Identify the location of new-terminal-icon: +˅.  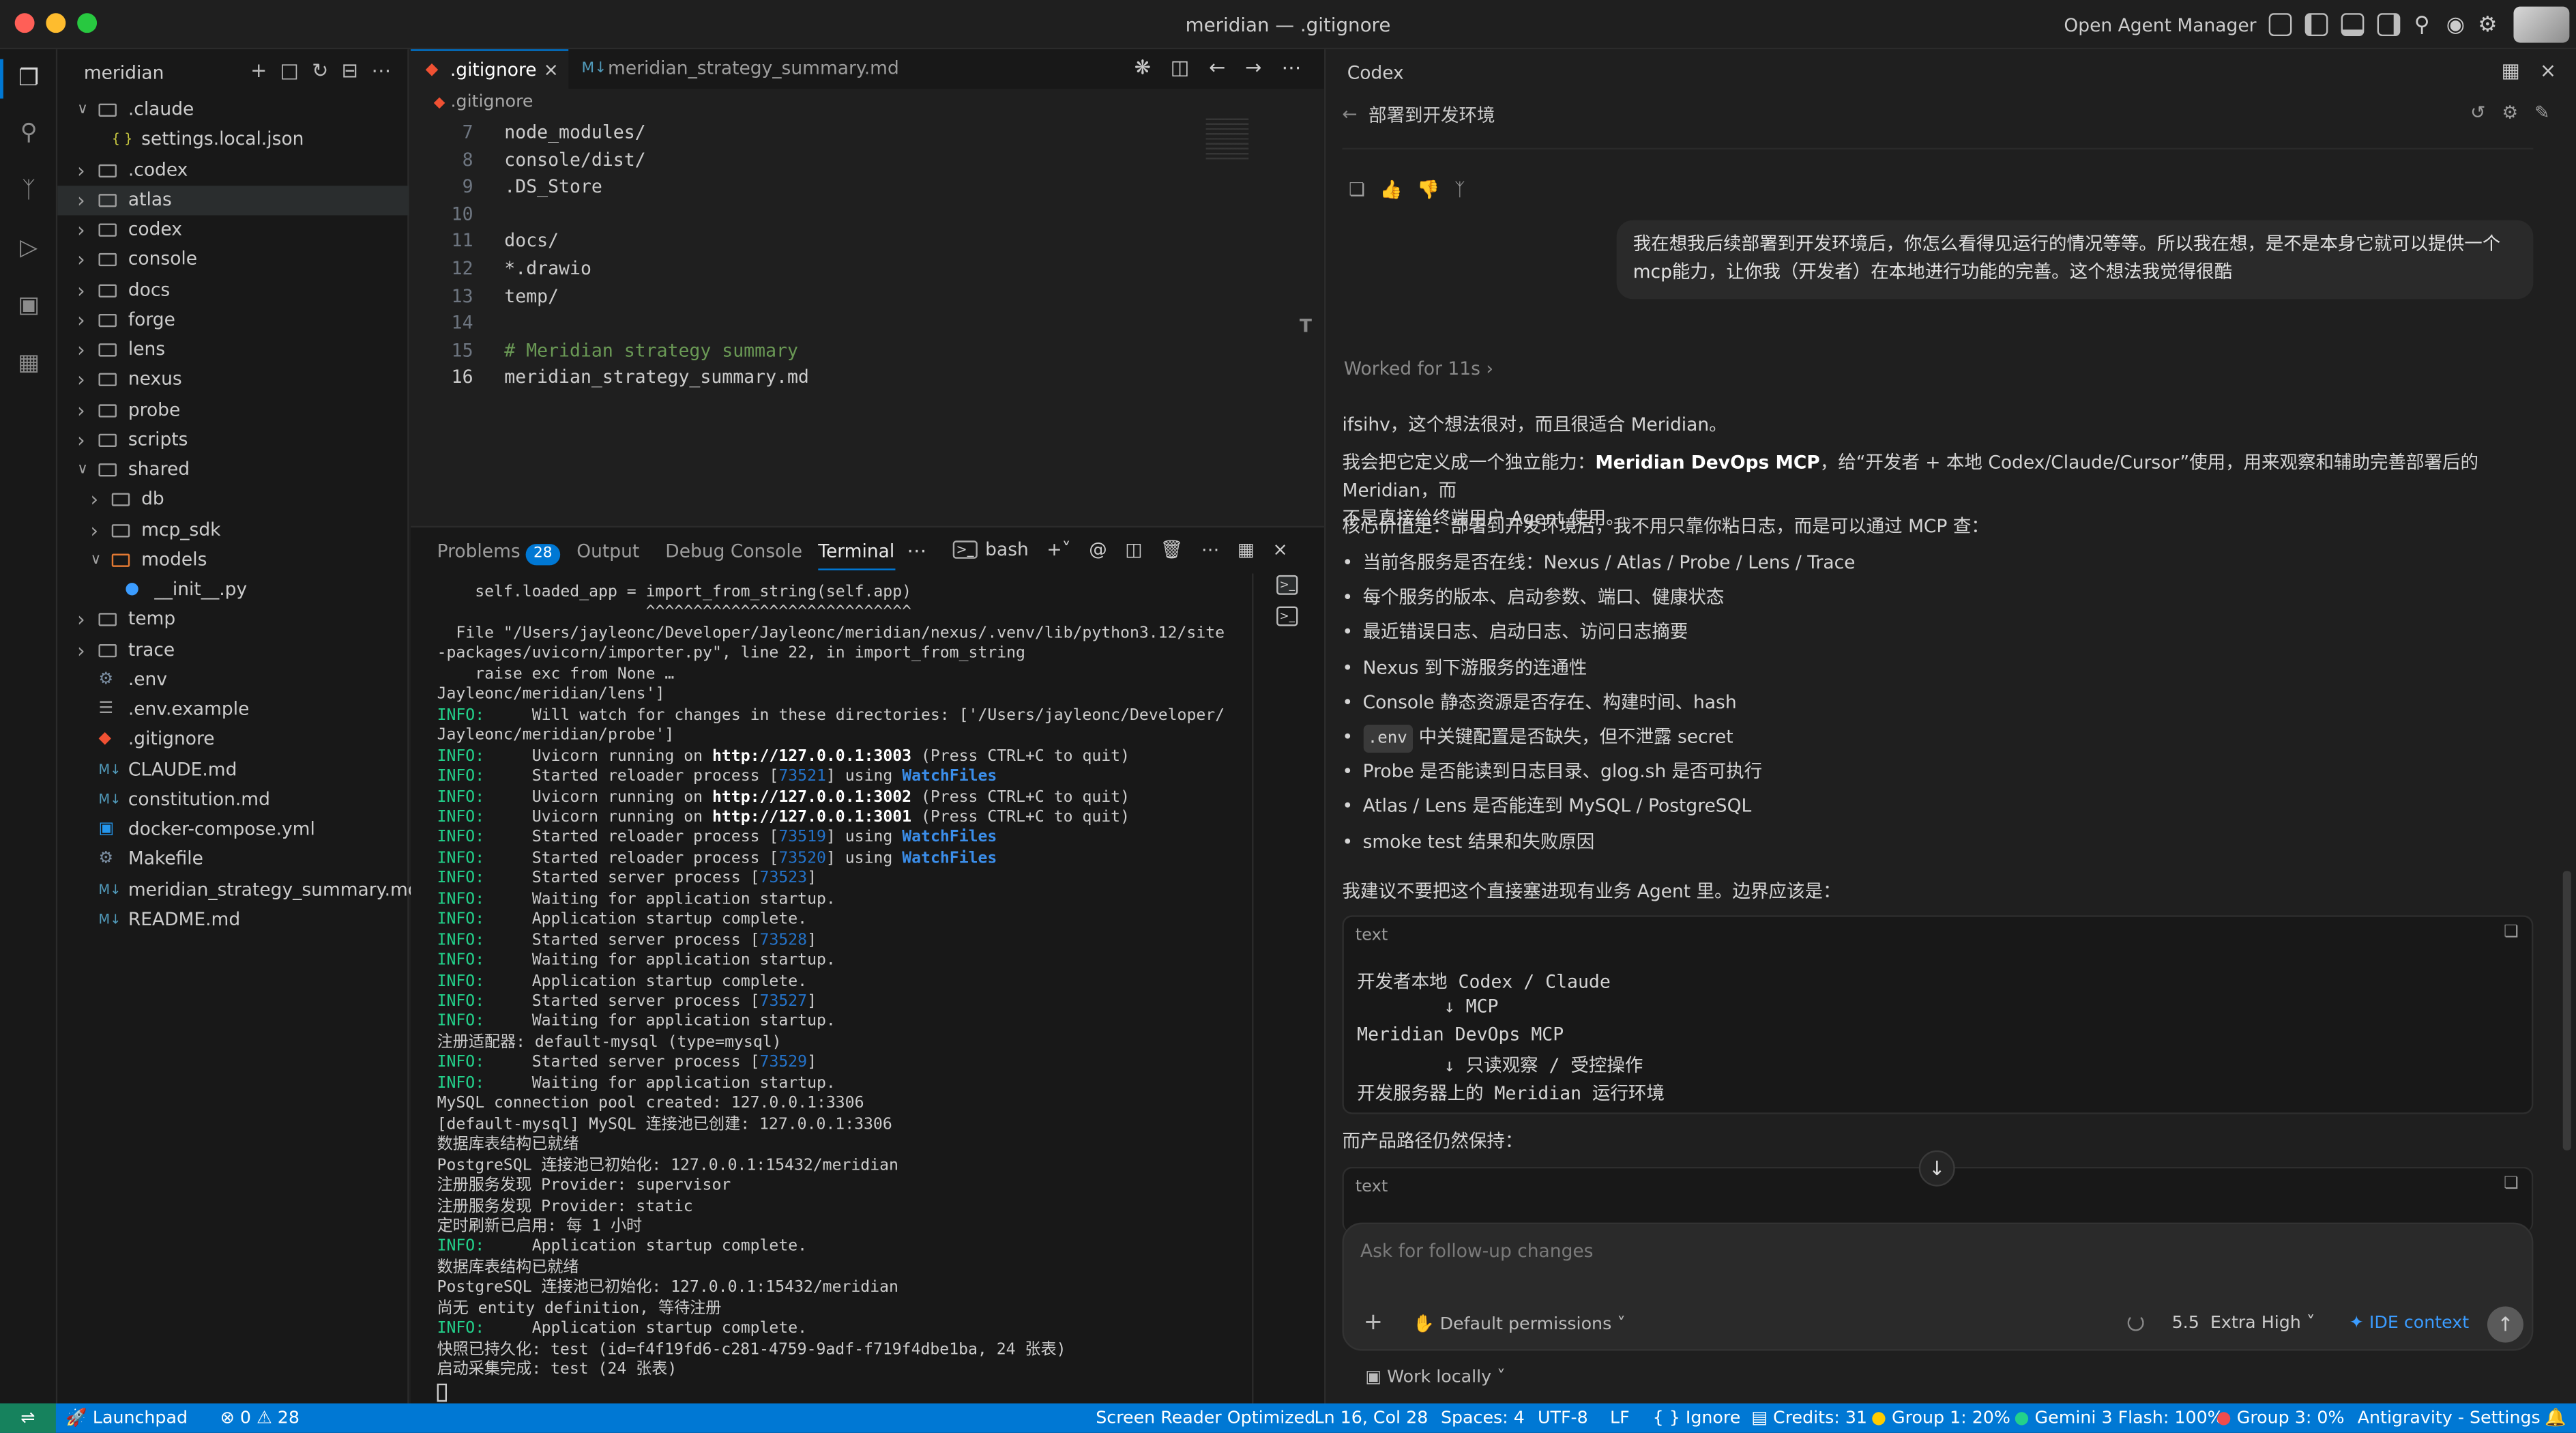
(1058, 549).